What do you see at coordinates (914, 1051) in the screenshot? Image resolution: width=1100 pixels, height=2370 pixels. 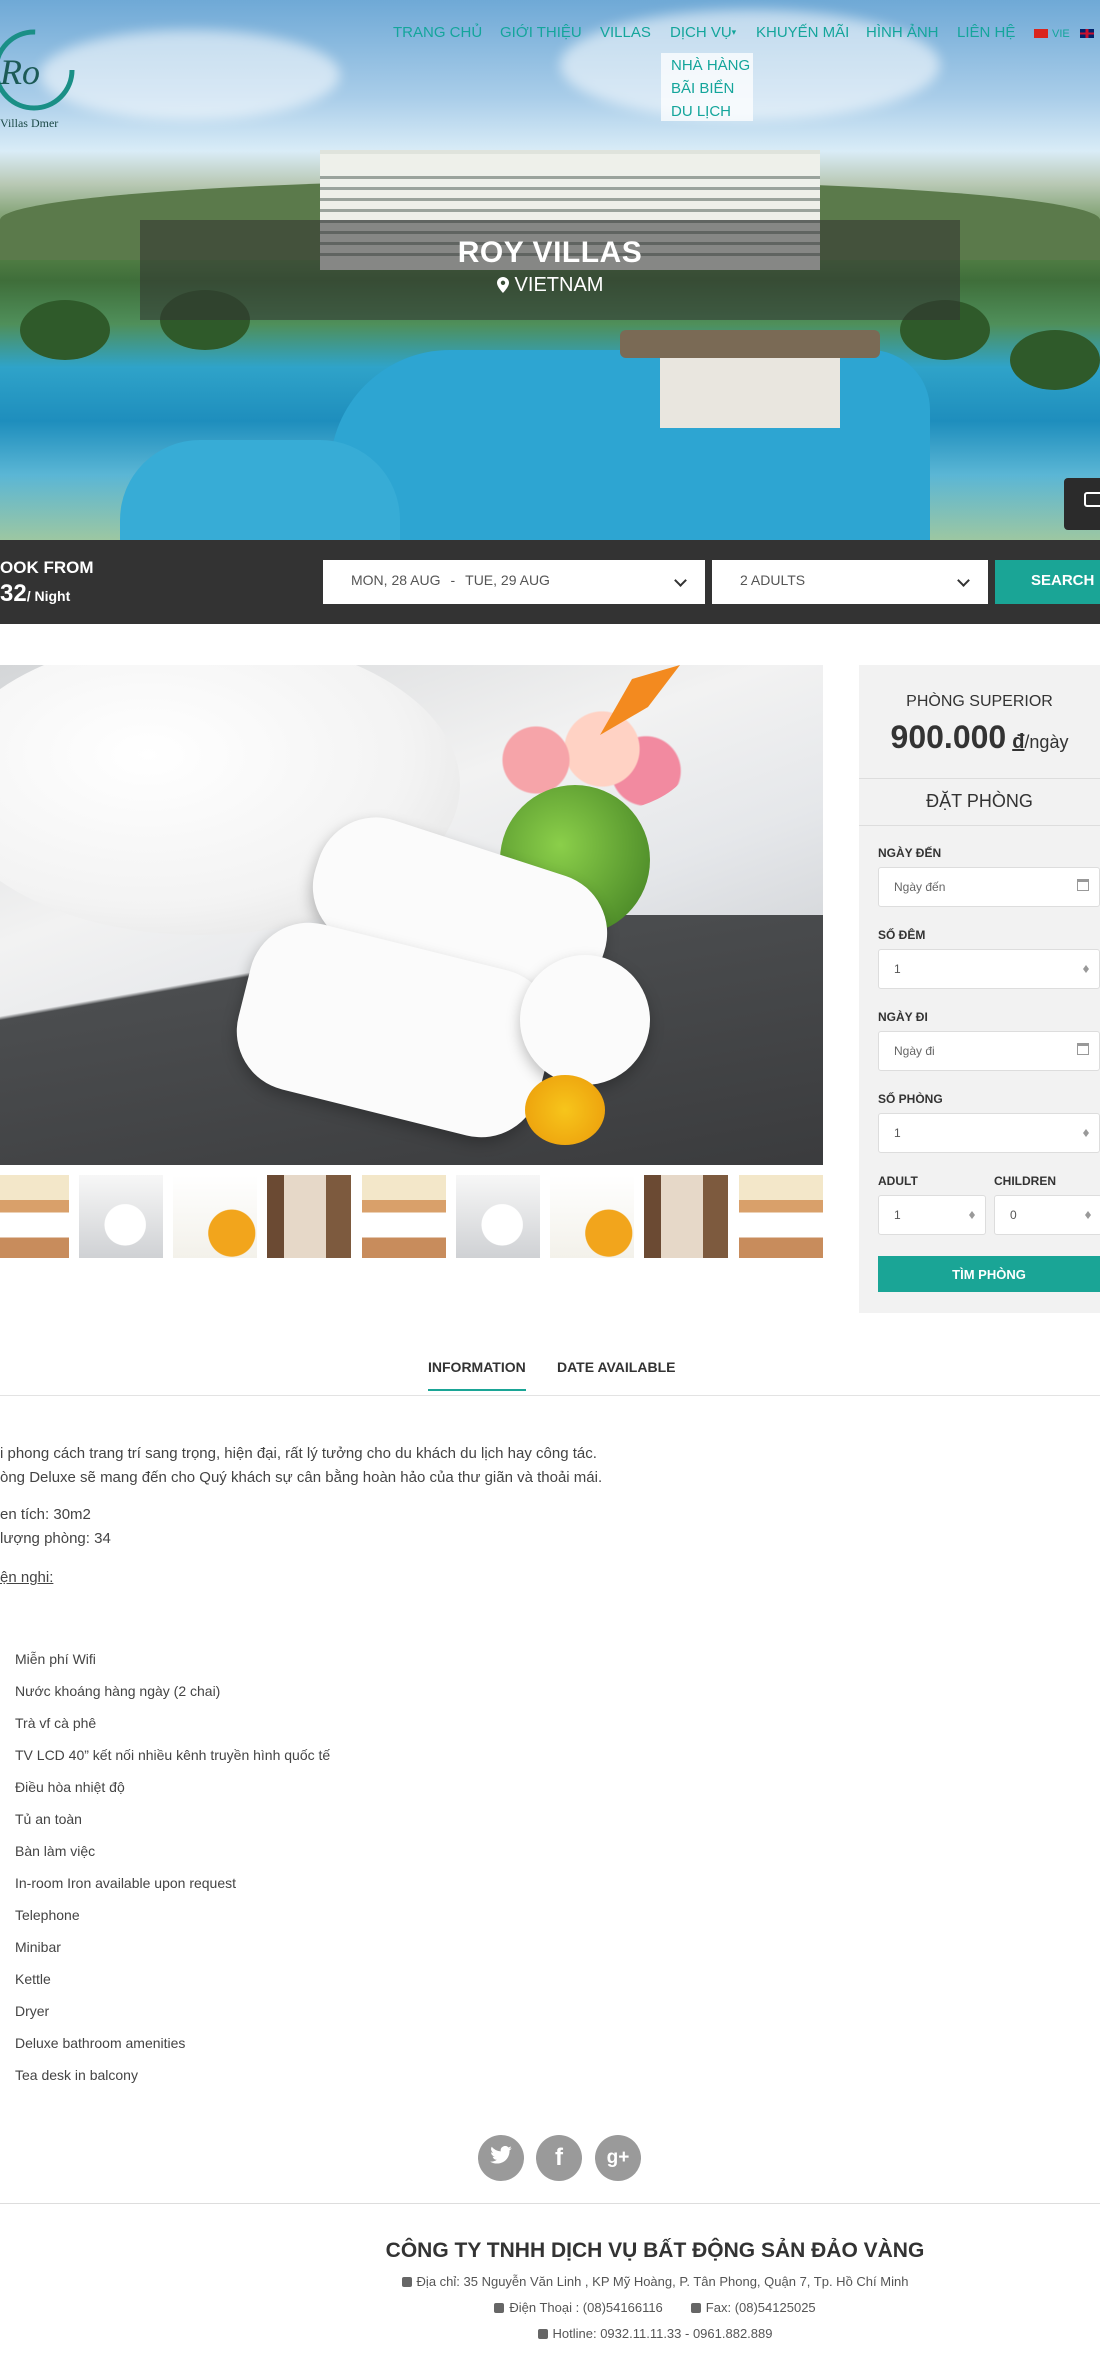 I see `depart-placeholder: Ngày đi` at bounding box center [914, 1051].